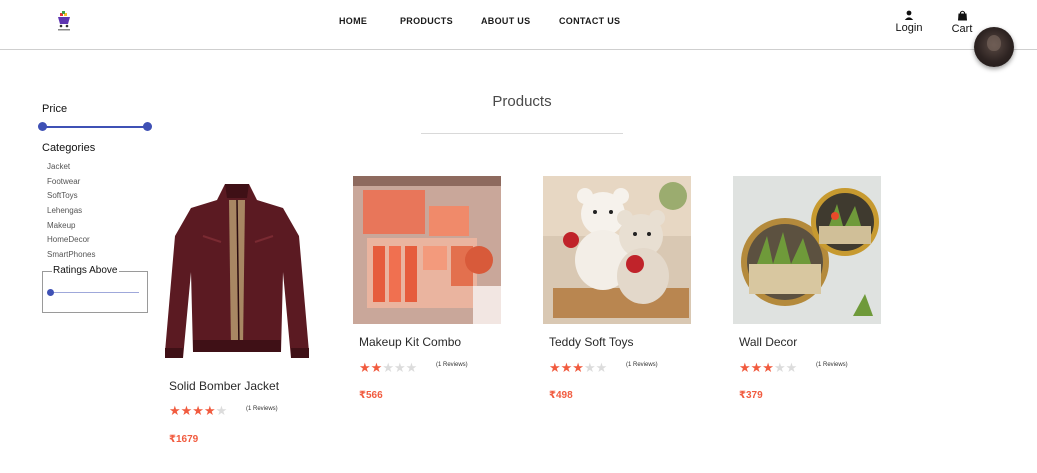  I want to click on nav-about-us: ABOUT US, so click(505, 21).